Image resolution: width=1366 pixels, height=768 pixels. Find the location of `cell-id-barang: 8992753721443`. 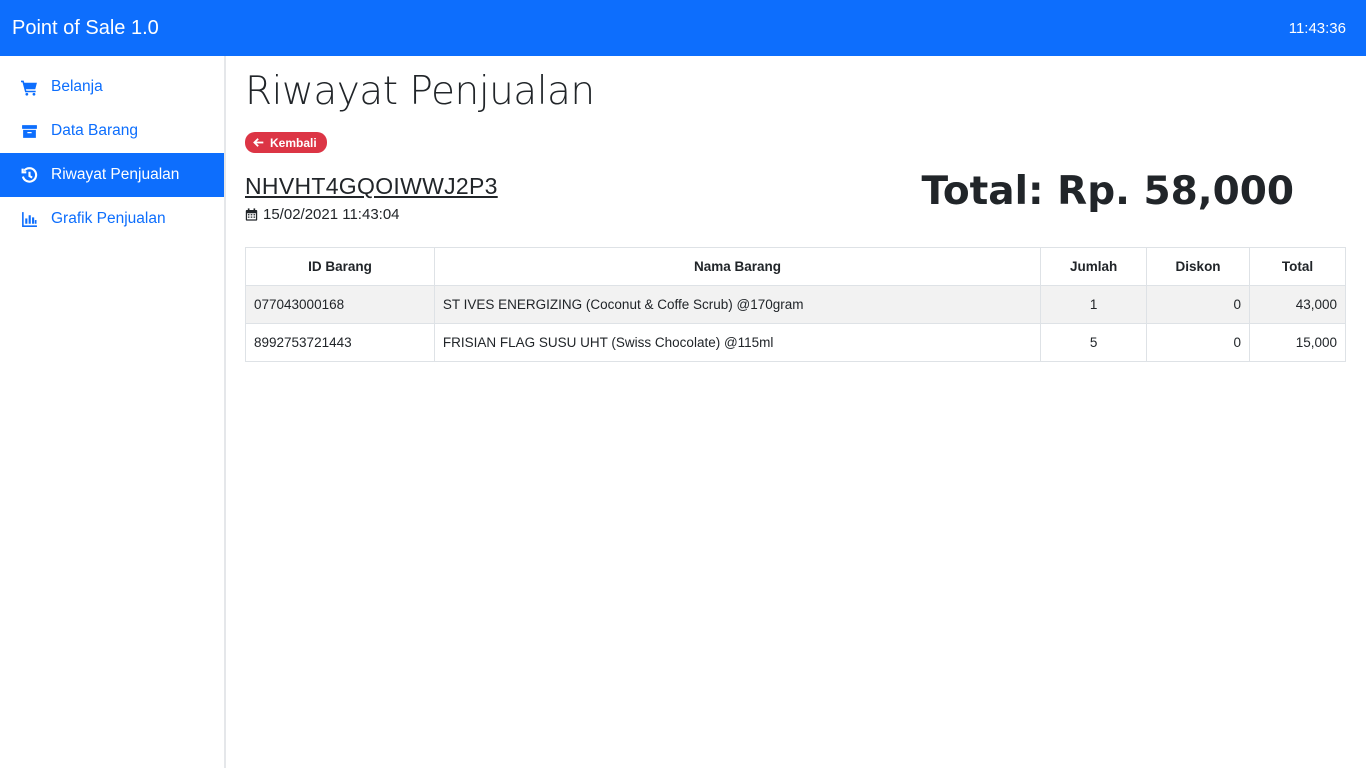

cell-id-barang: 8992753721443 is located at coordinates (340, 342).